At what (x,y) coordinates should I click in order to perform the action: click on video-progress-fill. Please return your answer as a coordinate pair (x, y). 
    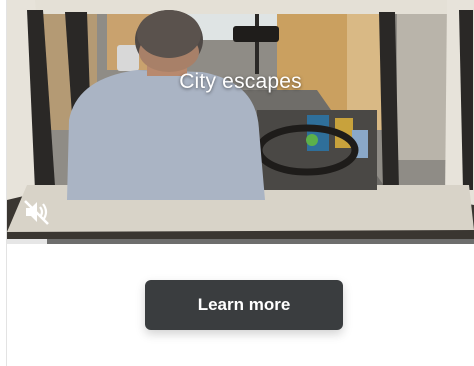
    Looking at the image, I should click on (27, 241).